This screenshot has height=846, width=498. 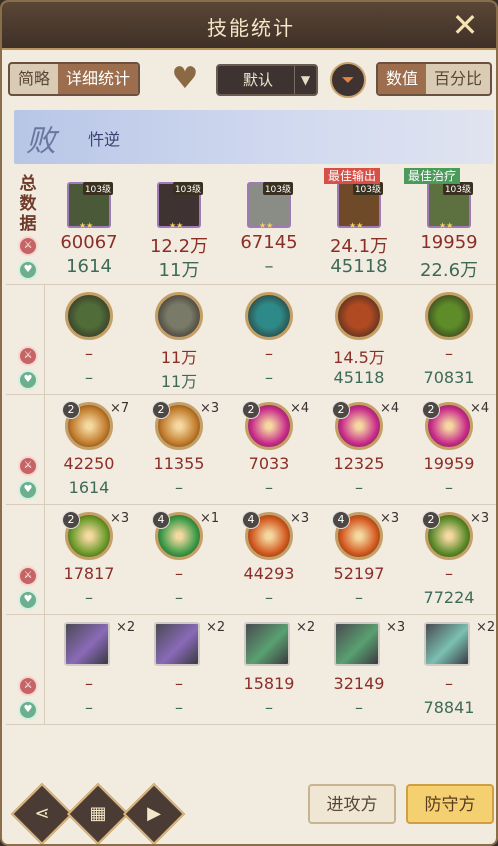 I want to click on cell-damage: 7033, so click(x=269, y=463).